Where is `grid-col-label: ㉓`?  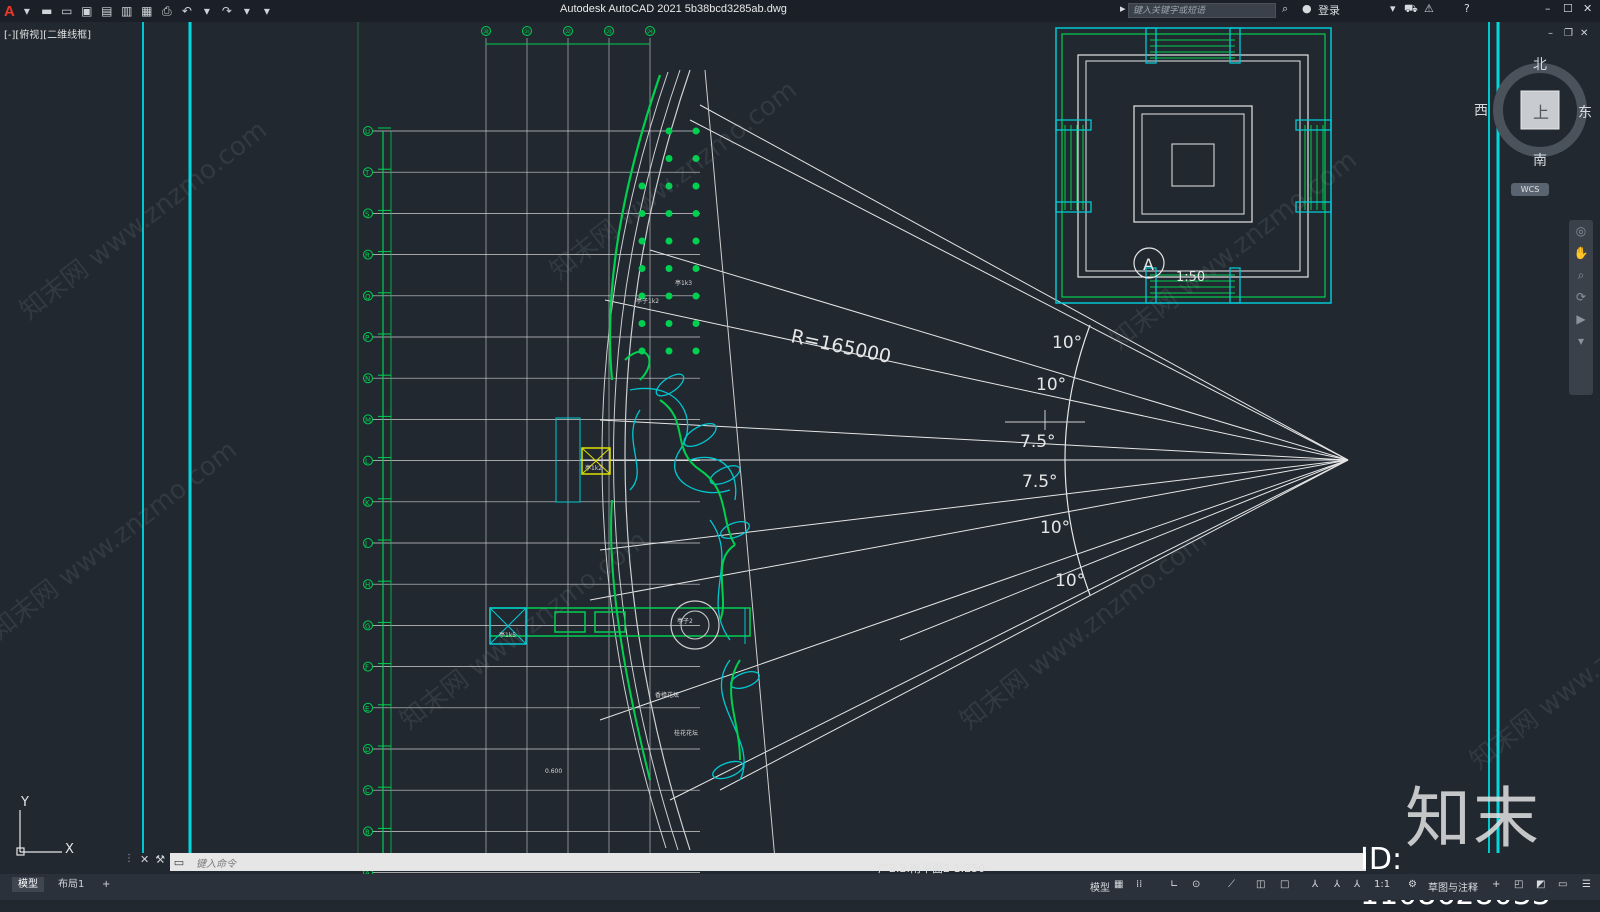
grid-col-label: ㉓ is located at coordinates (609, 32).